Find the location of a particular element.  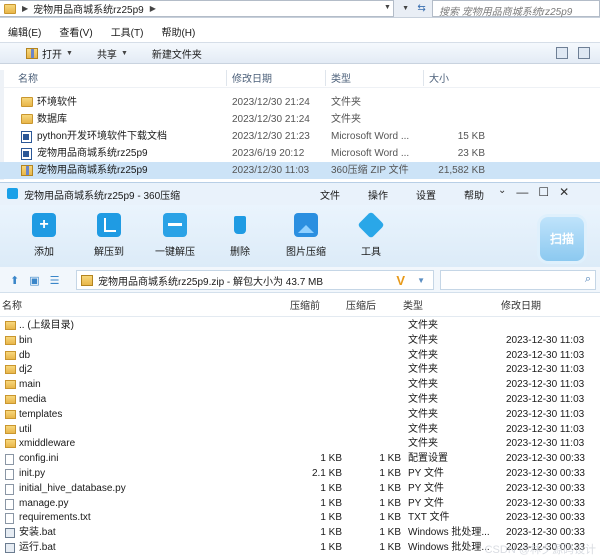

menu-operate: 操作 is located at coordinates (378, 194).